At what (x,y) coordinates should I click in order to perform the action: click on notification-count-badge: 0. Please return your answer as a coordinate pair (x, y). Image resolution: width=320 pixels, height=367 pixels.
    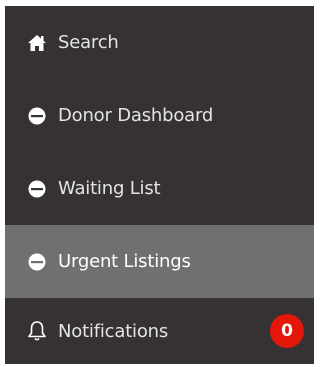
    Looking at the image, I should click on (287, 331).